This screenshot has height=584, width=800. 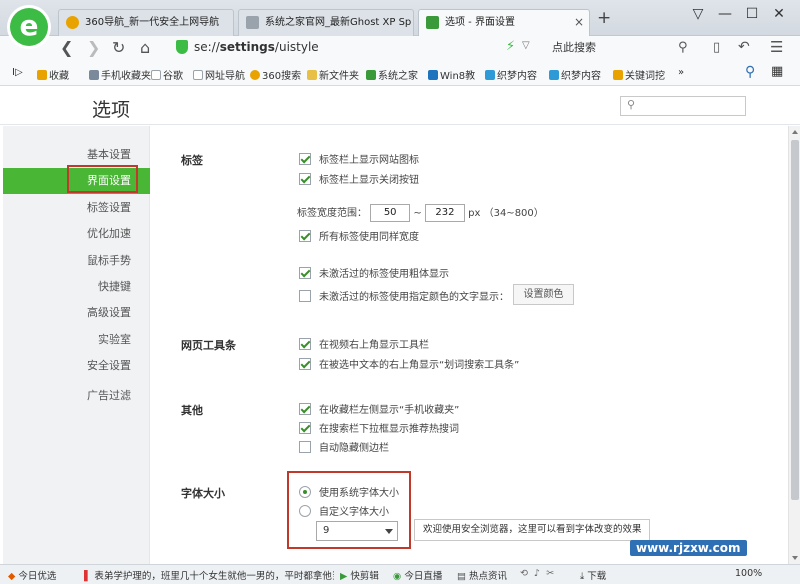 What do you see at coordinates (76, 234) in the screenshot?
I see `sidebar-item-optimize: 优化加速` at bounding box center [76, 234].